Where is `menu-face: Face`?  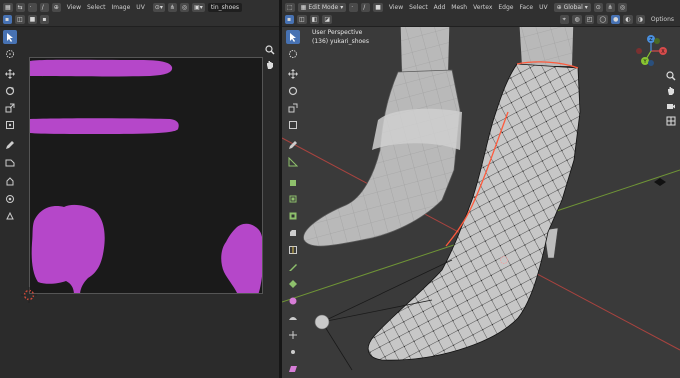 menu-face: Face is located at coordinates (527, 7).